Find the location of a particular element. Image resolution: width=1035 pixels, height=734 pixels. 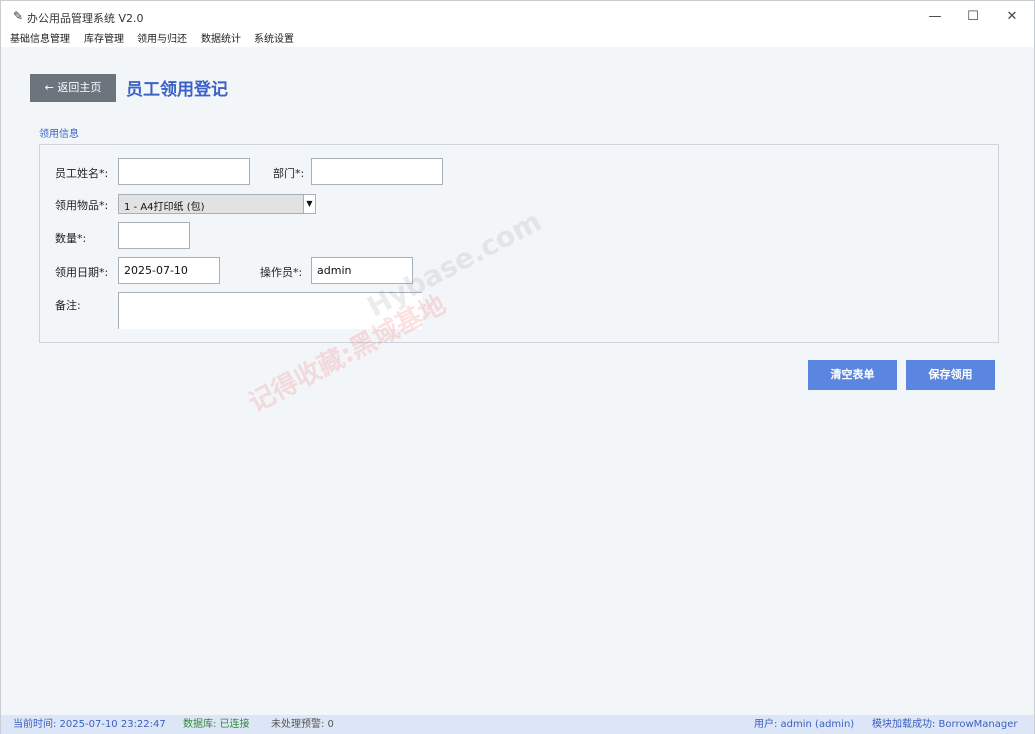

department-field is located at coordinates (377, 171).